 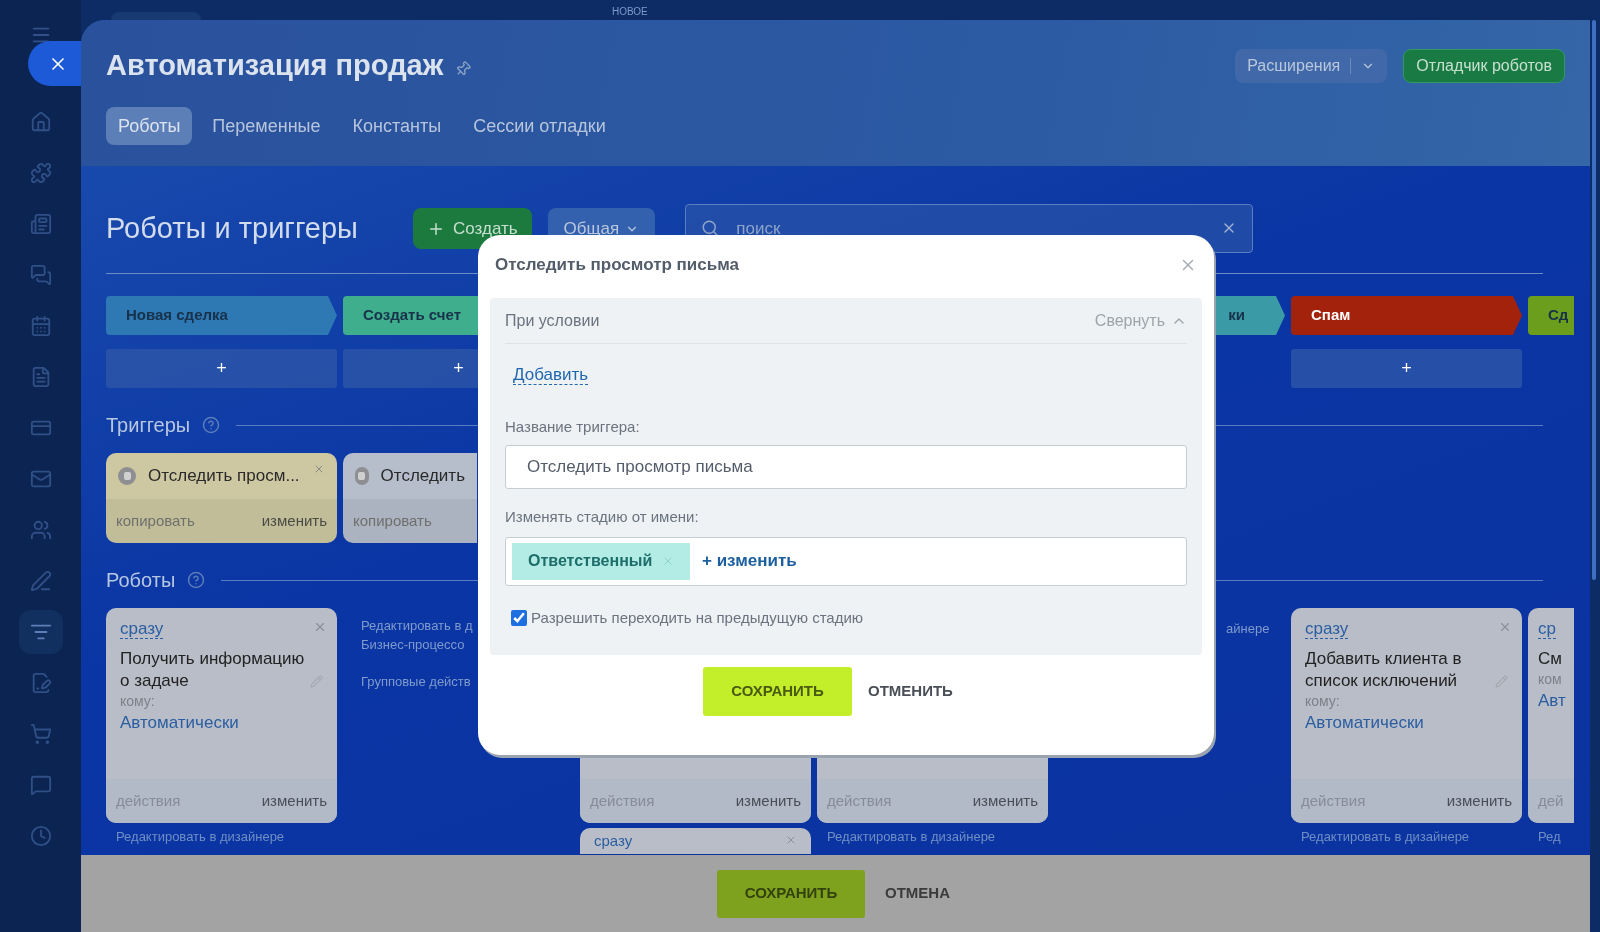 I want to click on newspaper-icon, so click(x=40, y=224).